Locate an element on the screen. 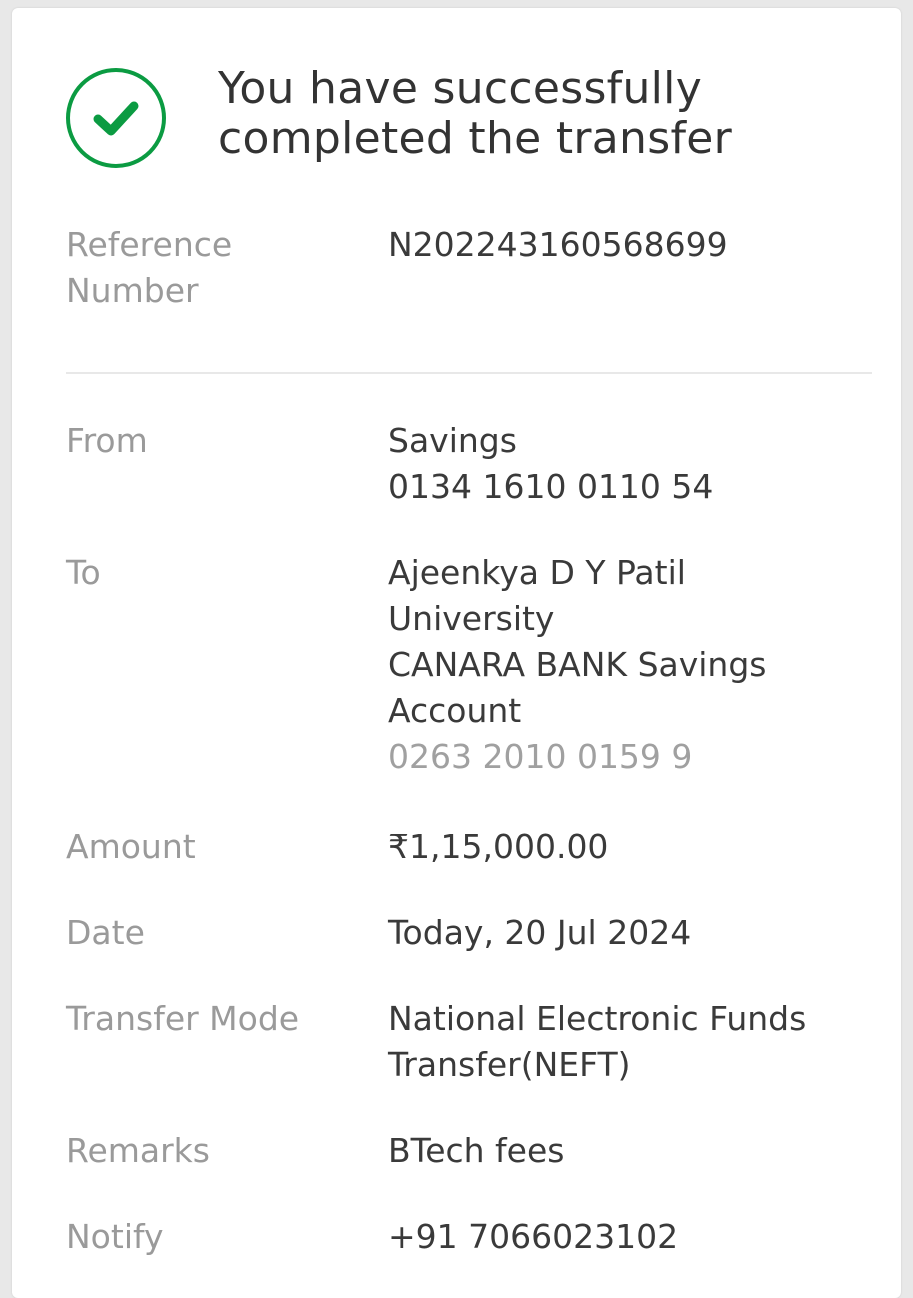  reference-label-line1: Reference is located at coordinates (149, 244).